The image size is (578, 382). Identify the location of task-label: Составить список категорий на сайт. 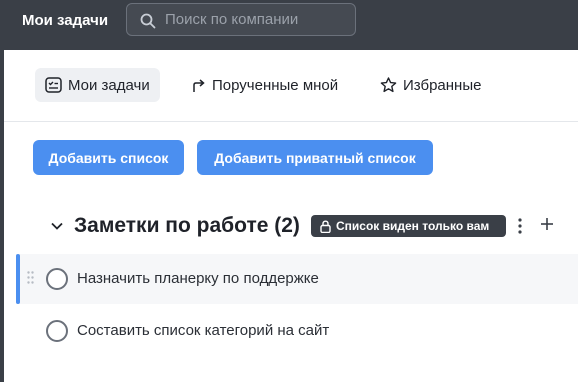
(203, 330).